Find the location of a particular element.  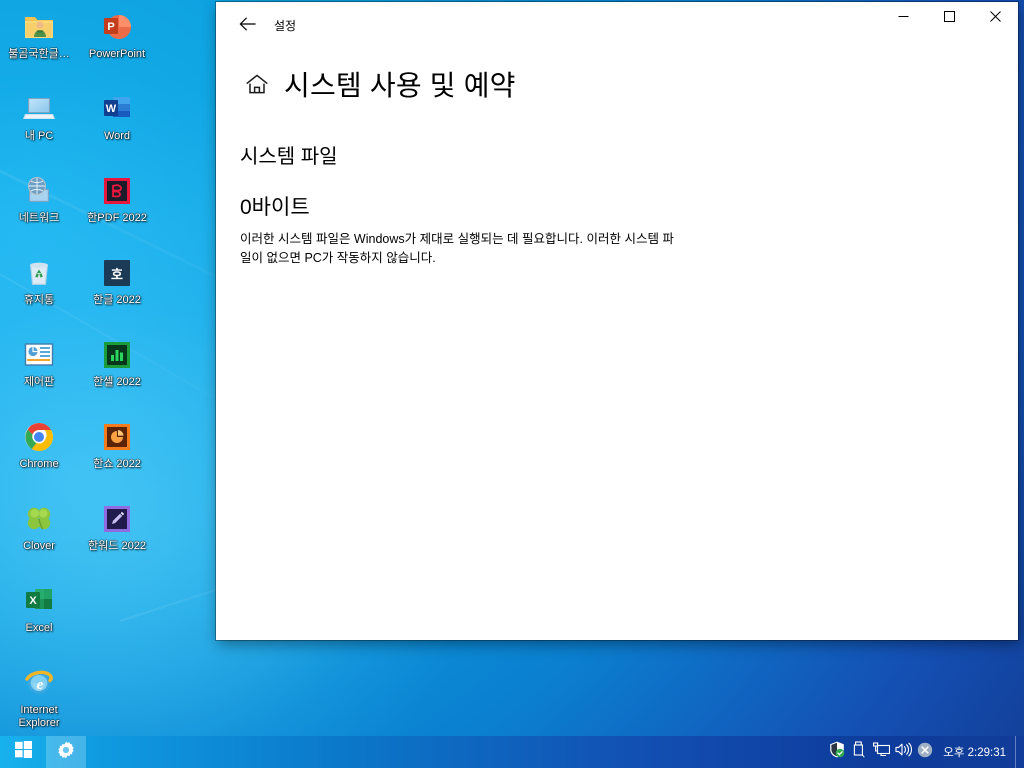

close-icon is located at coordinates (995, 18).